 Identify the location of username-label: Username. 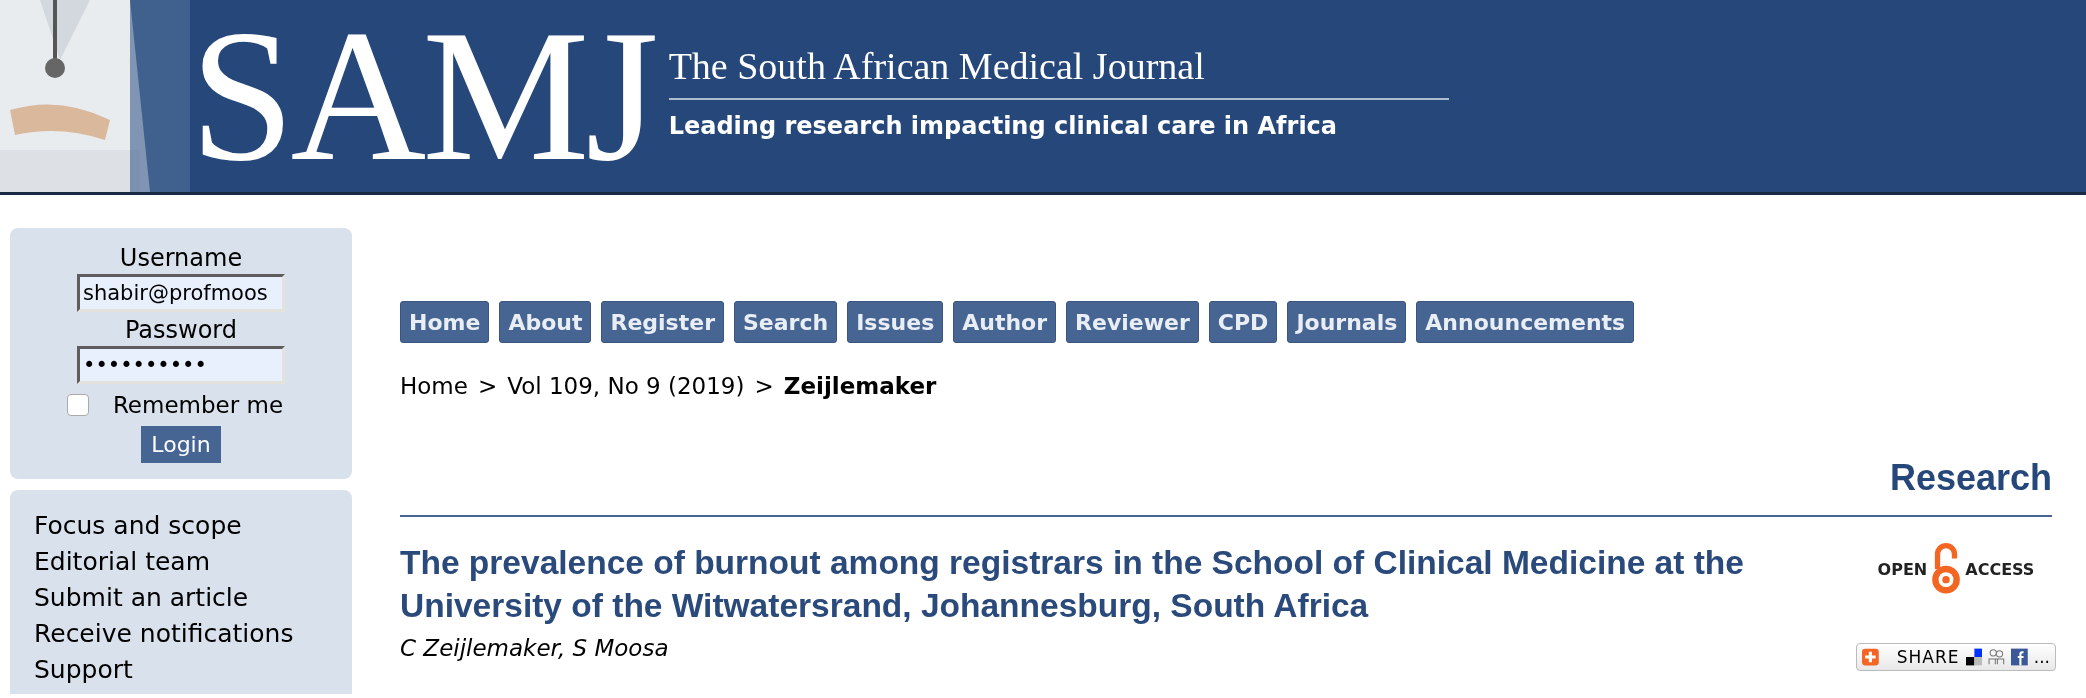
(181, 258).